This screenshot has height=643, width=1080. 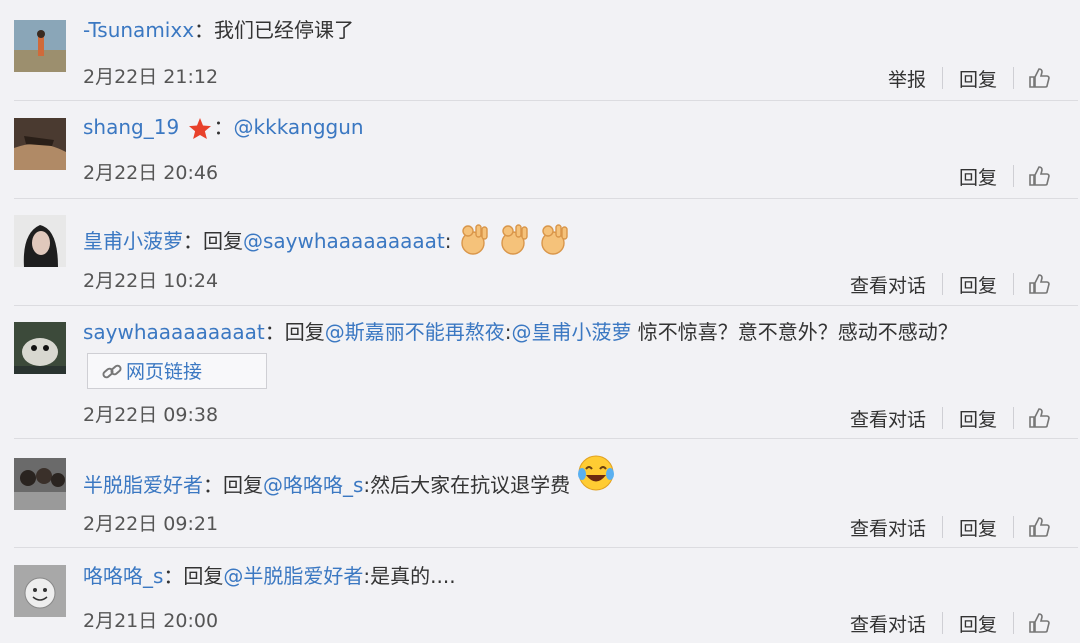 I want to click on comment-username: saywhaaaaaaaaat, so click(x=174, y=332).